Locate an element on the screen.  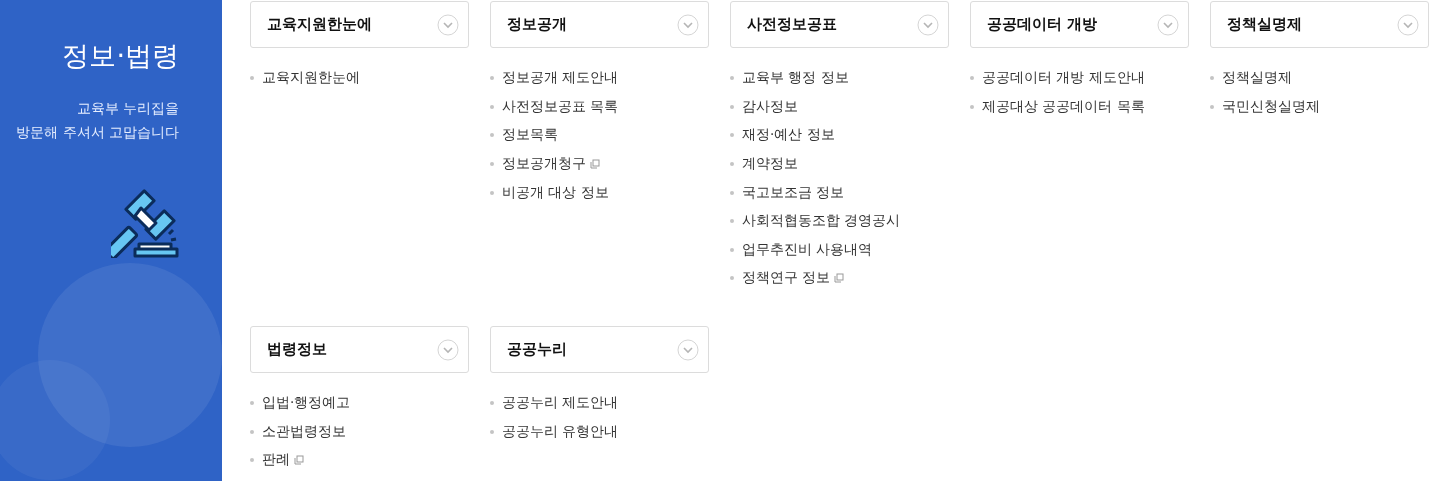
menu-link: 사전정보공표 목록 is located at coordinates (560, 106).